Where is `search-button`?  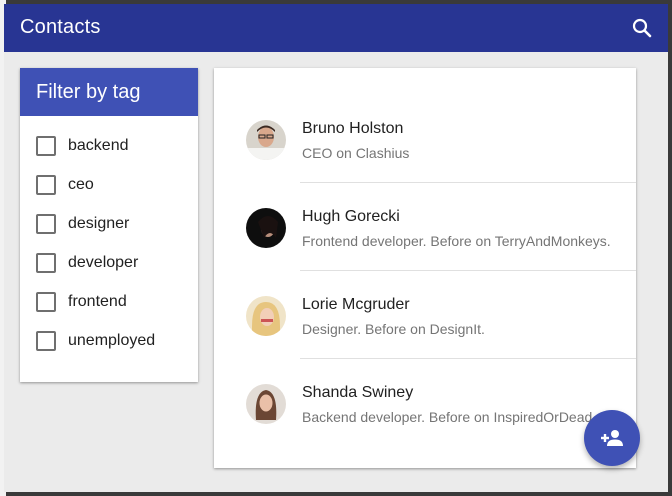 search-button is located at coordinates (642, 28).